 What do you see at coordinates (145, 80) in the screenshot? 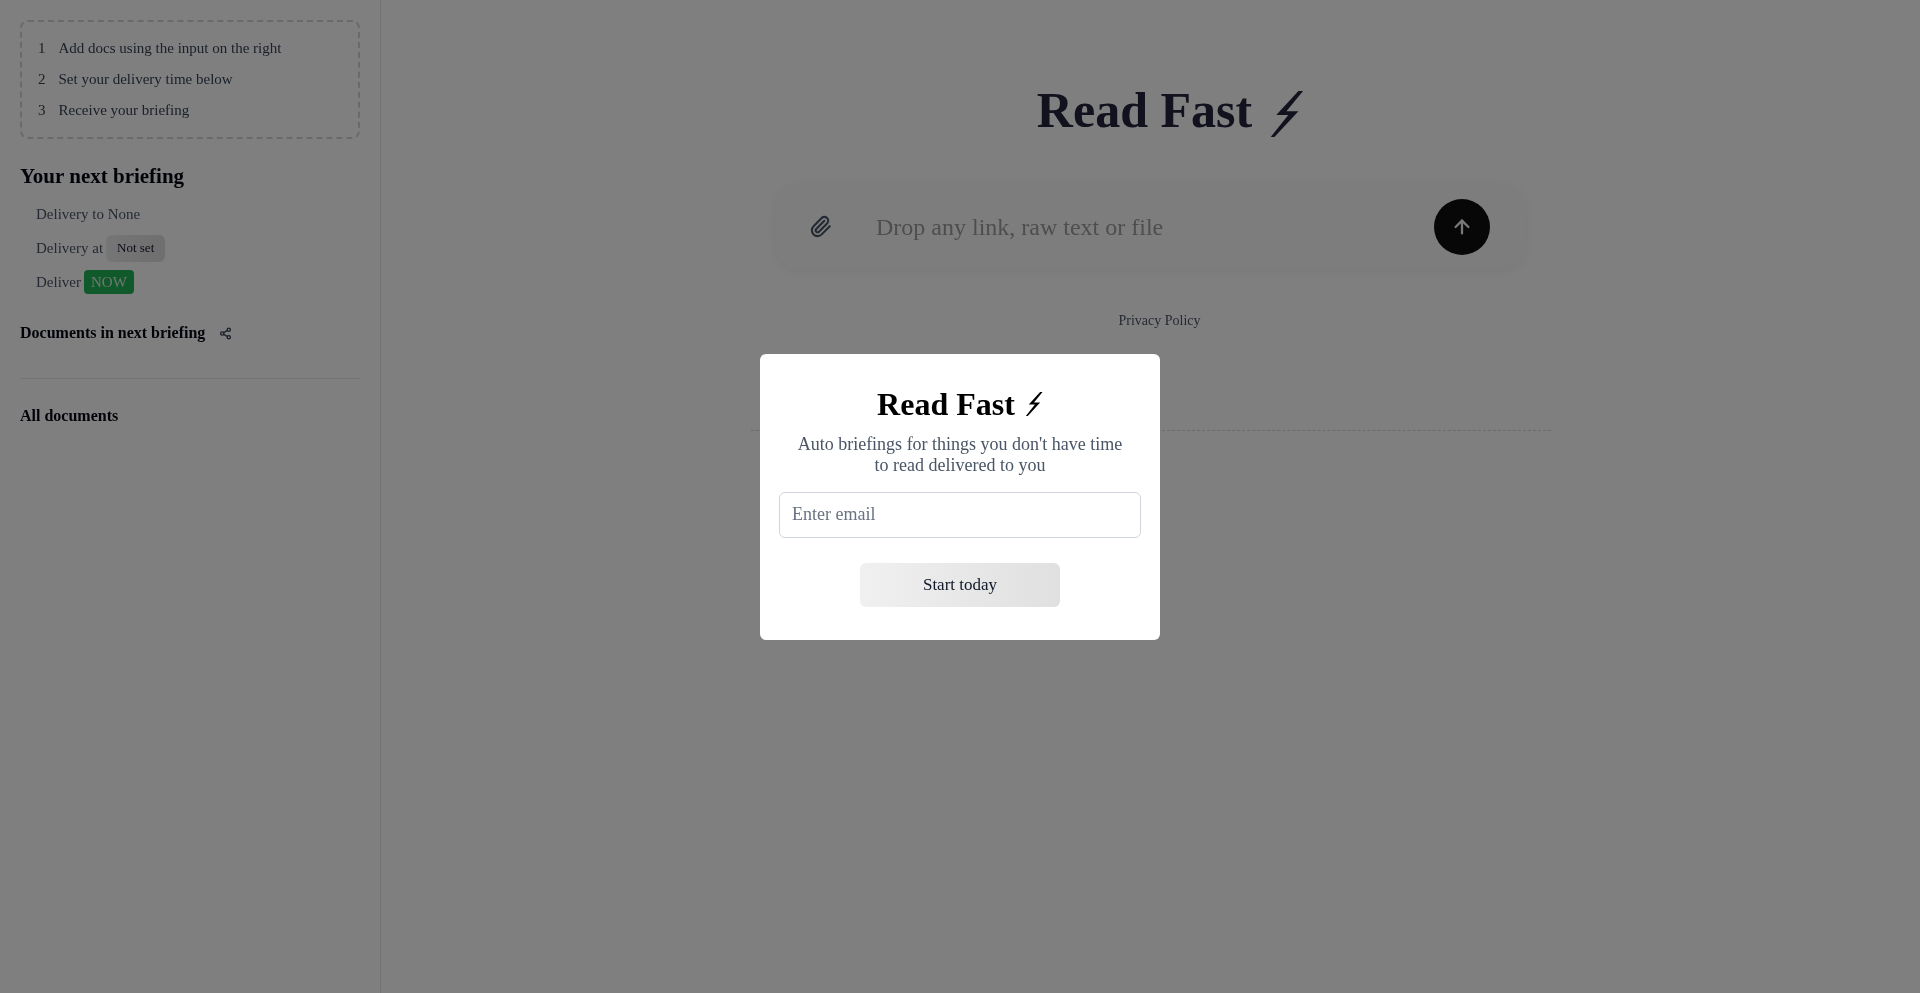
I see `step-text: Set your delivery time below` at bounding box center [145, 80].